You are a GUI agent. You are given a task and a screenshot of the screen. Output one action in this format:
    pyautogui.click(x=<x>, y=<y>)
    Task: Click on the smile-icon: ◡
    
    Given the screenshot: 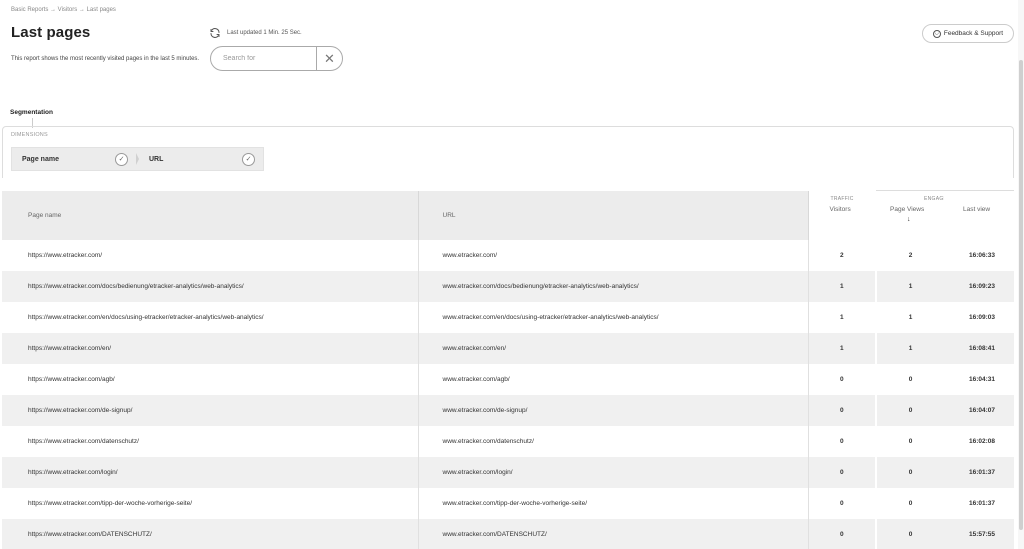 What is the action you would take?
    pyautogui.click(x=936, y=33)
    